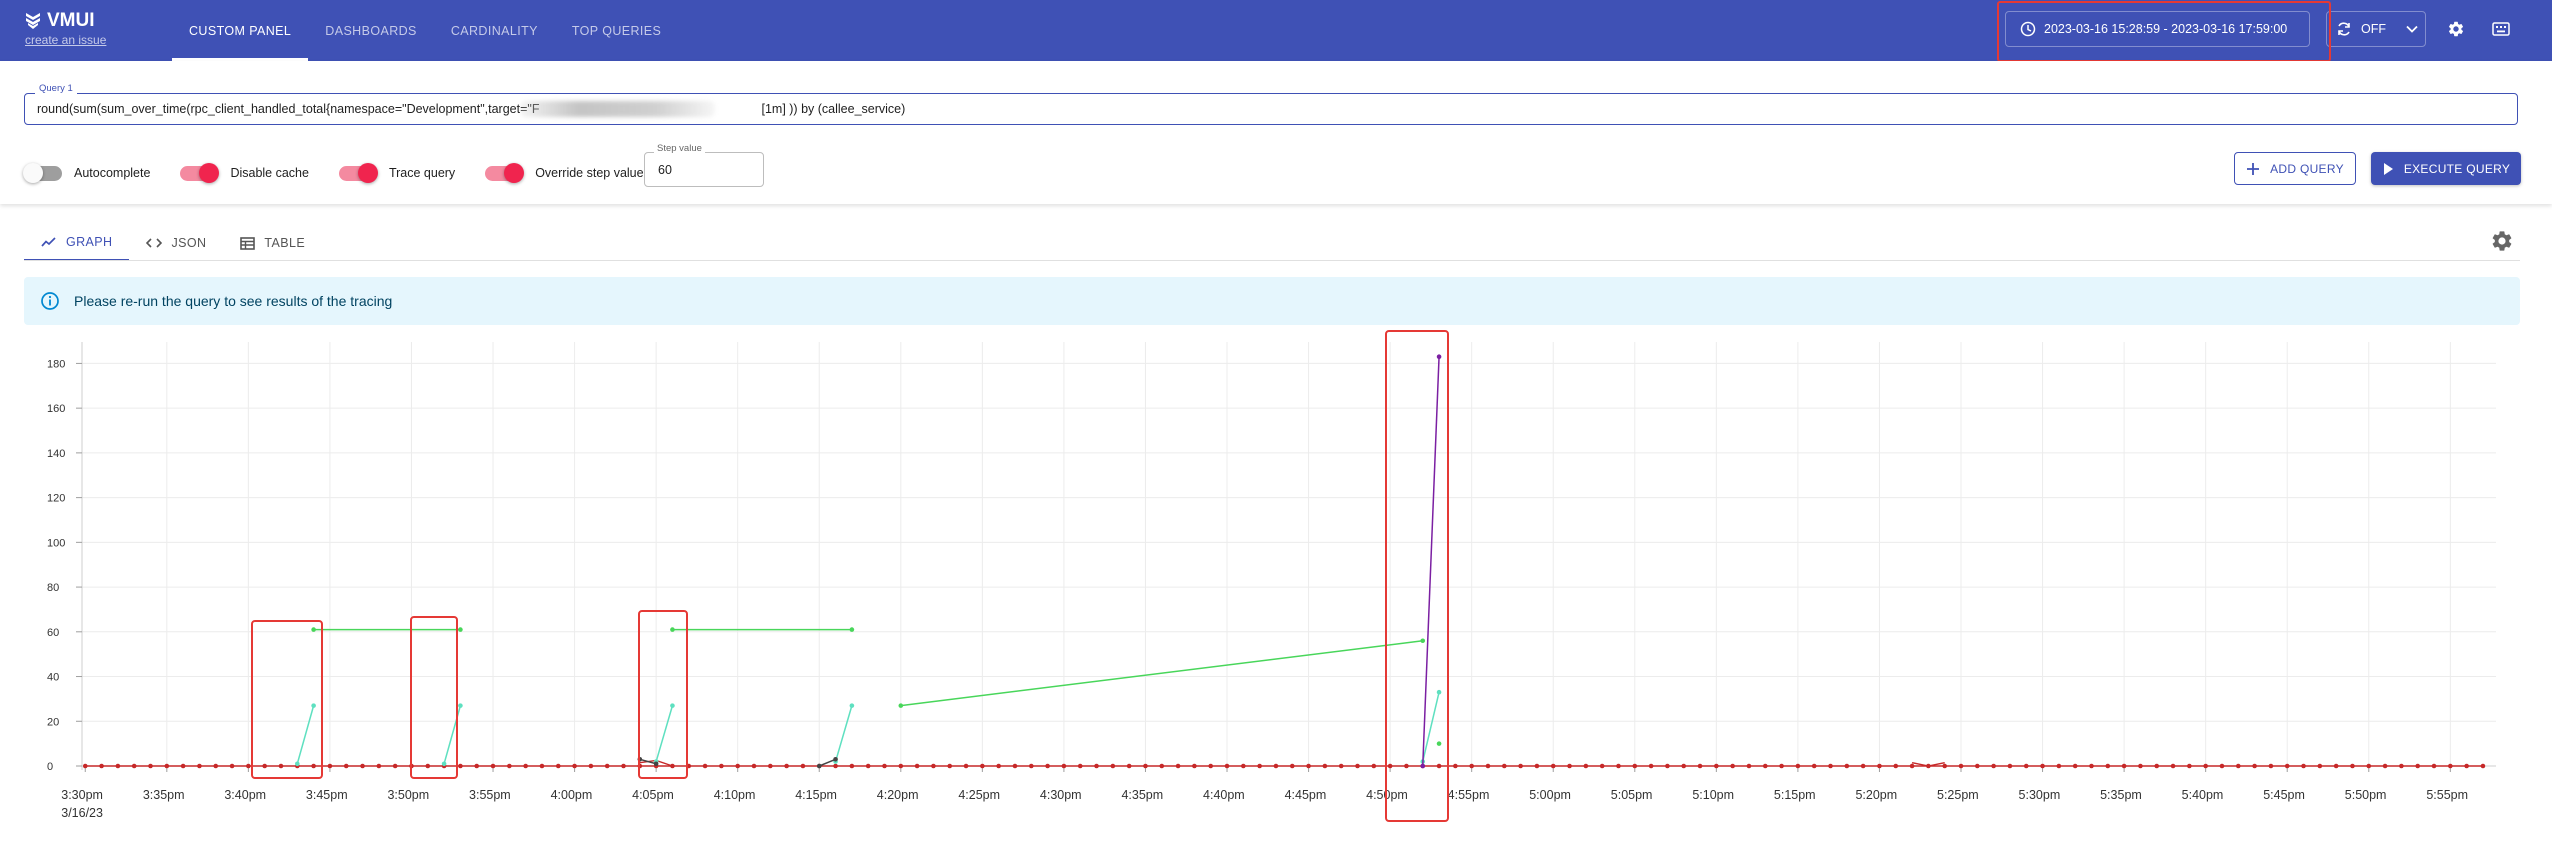  I want to click on add-query-button: ADD QUERY, so click(2295, 168).